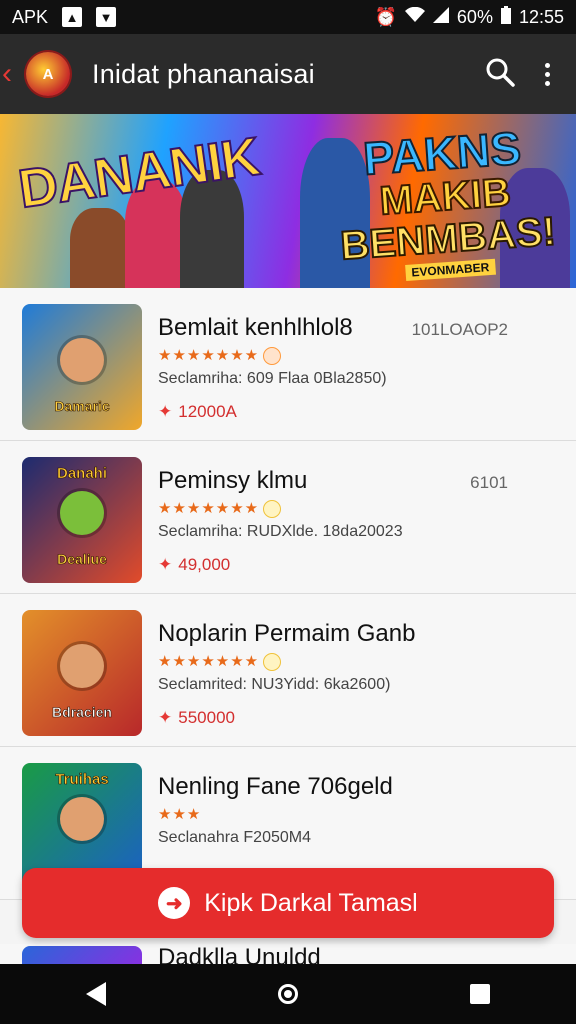 This screenshot has height=1024, width=576. I want to click on game-thumbnail: Damaric, so click(82, 367).